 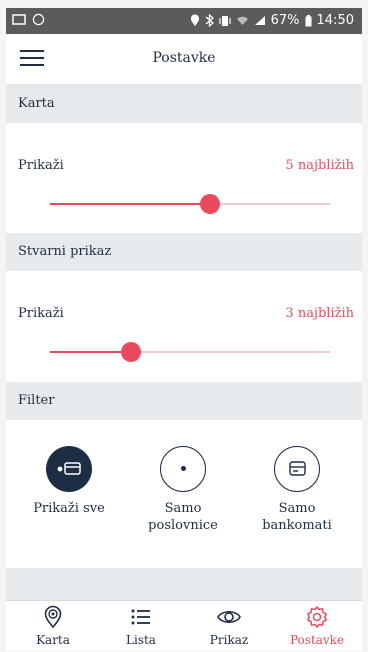 What do you see at coordinates (184, 21) in the screenshot?
I see `status-bar: 67% 14:50` at bounding box center [184, 21].